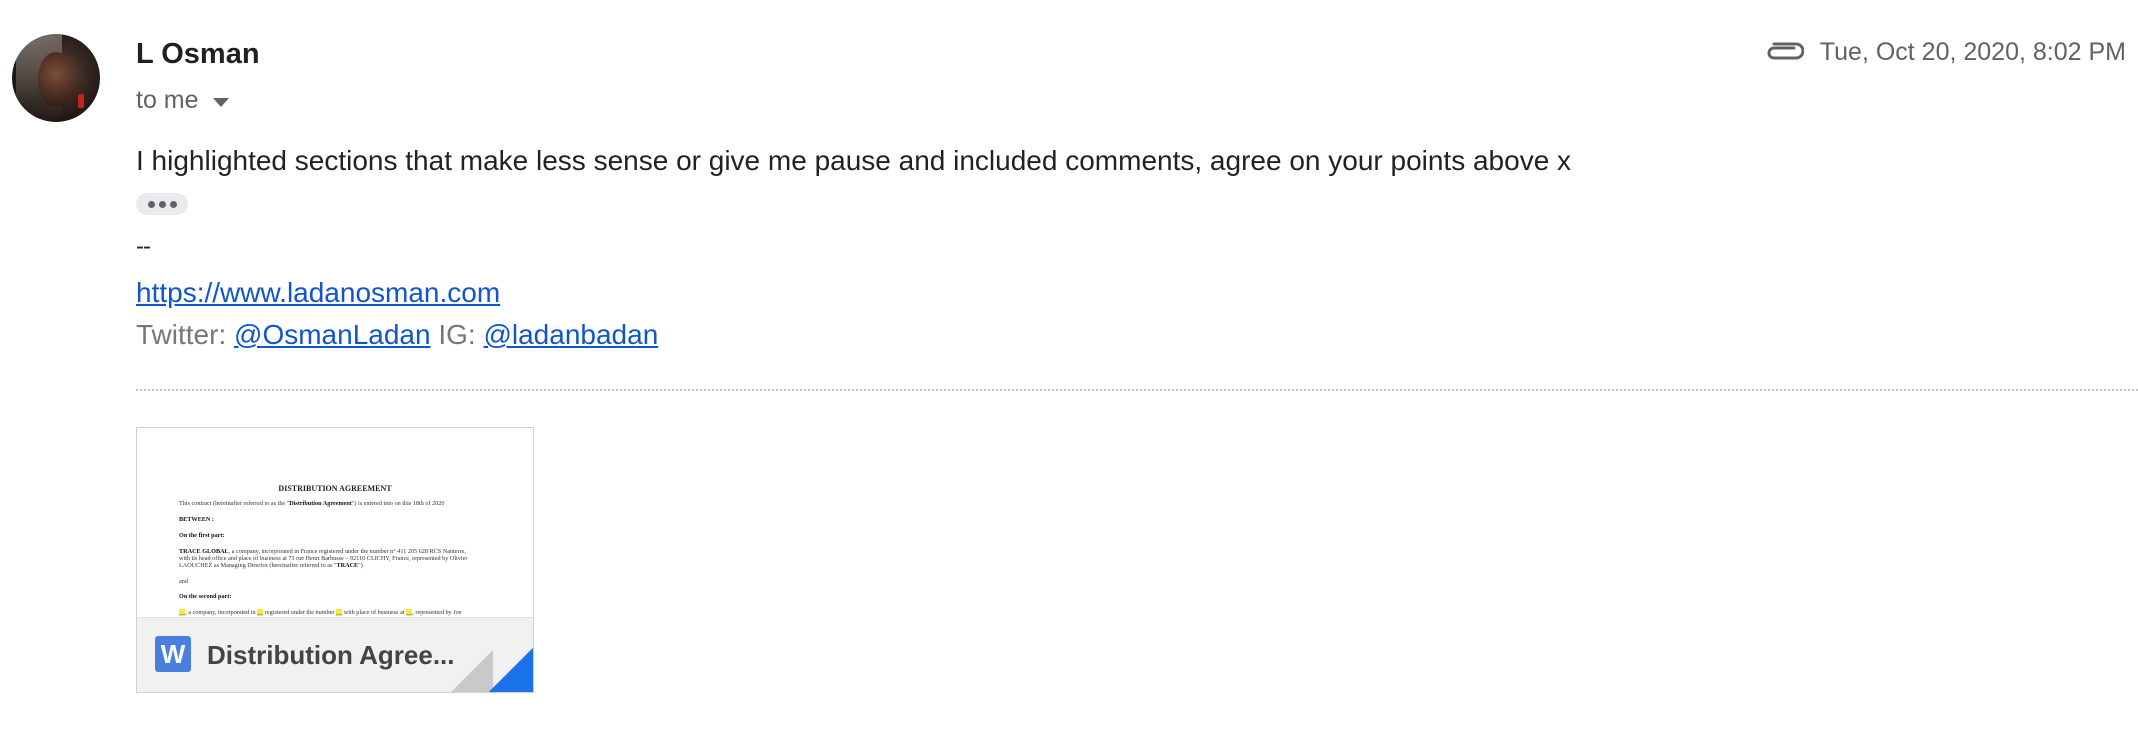  Describe the element at coordinates (570, 334) in the screenshot. I see `instagram-link: @ladanbadan` at that location.